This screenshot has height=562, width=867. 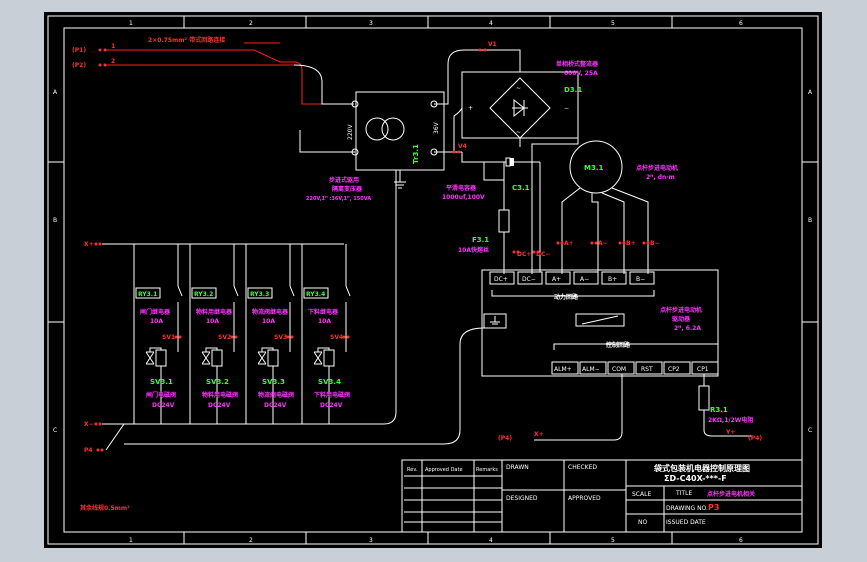 What do you see at coordinates (731, 494) in the screenshot?
I see `tb-title-value: 点杆步进电机相关` at bounding box center [731, 494].